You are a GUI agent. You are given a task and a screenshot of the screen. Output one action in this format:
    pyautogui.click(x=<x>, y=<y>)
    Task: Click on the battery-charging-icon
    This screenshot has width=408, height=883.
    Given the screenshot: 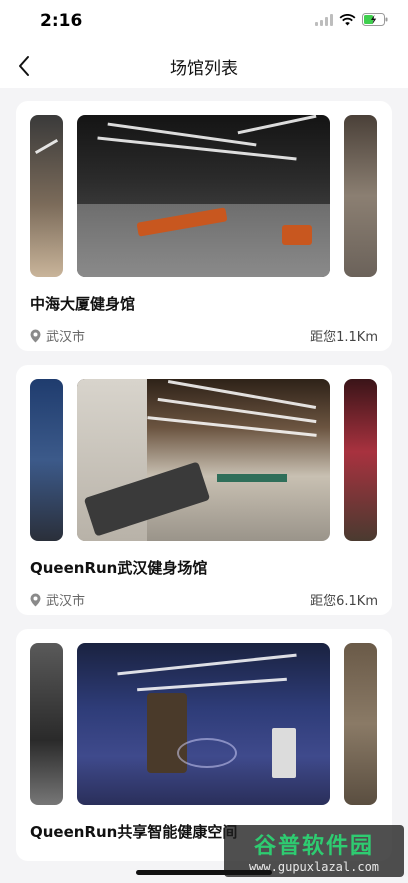 What is the action you would take?
    pyautogui.click(x=375, y=19)
    